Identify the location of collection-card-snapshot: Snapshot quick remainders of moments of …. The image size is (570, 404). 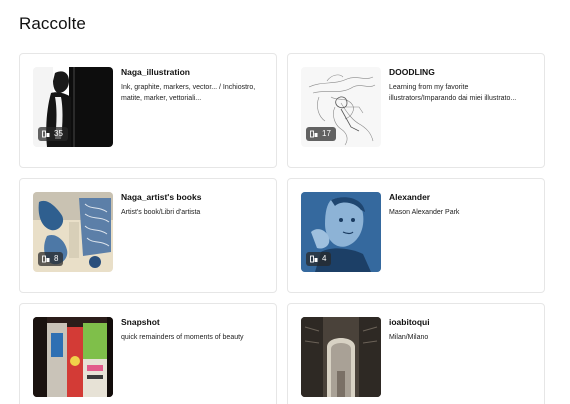
(148, 353).